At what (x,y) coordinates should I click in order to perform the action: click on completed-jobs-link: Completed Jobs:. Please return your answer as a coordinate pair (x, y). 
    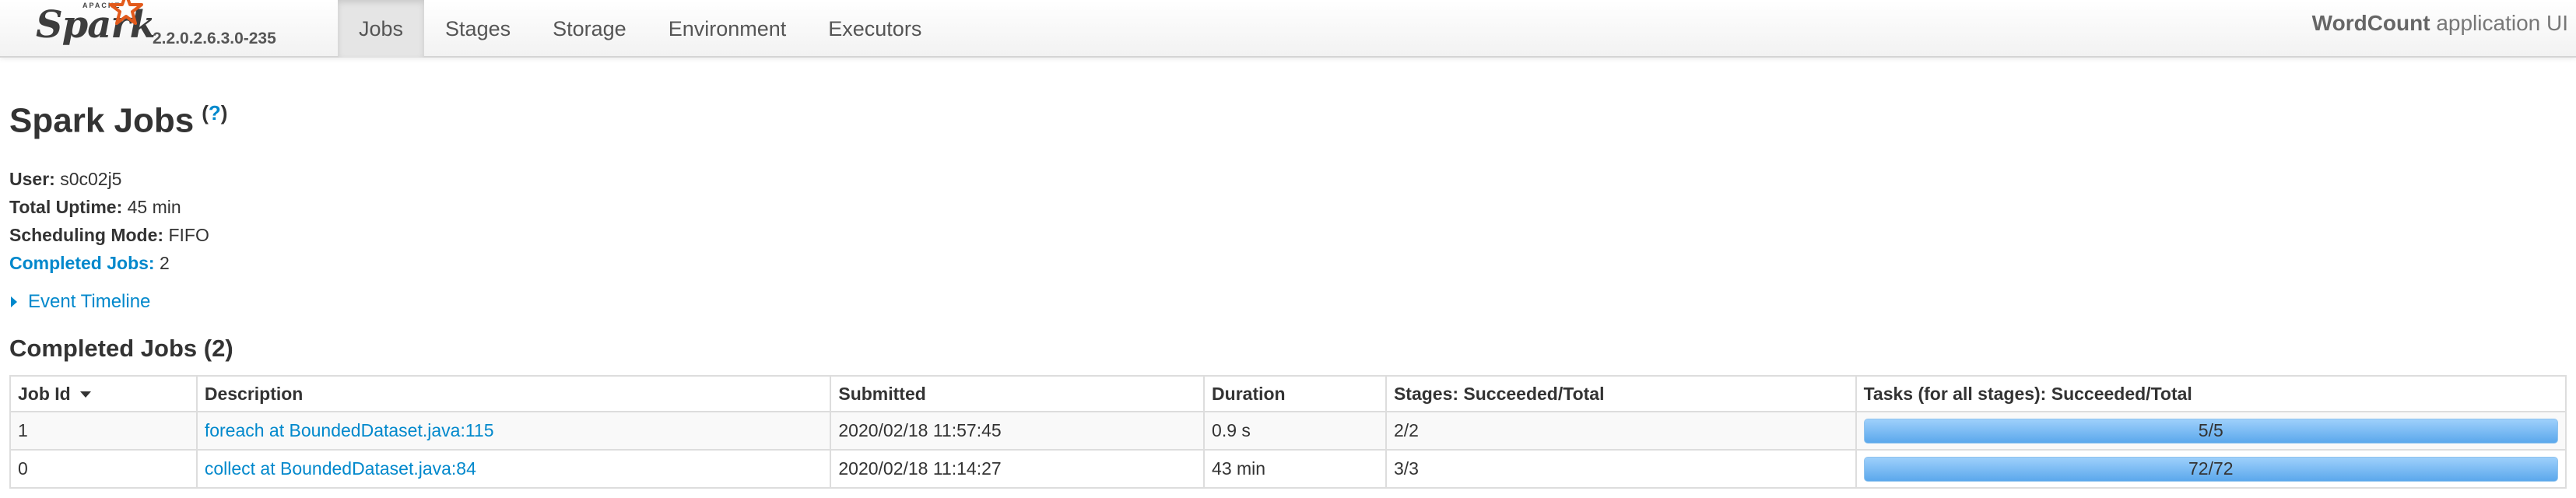
    Looking at the image, I should click on (82, 263).